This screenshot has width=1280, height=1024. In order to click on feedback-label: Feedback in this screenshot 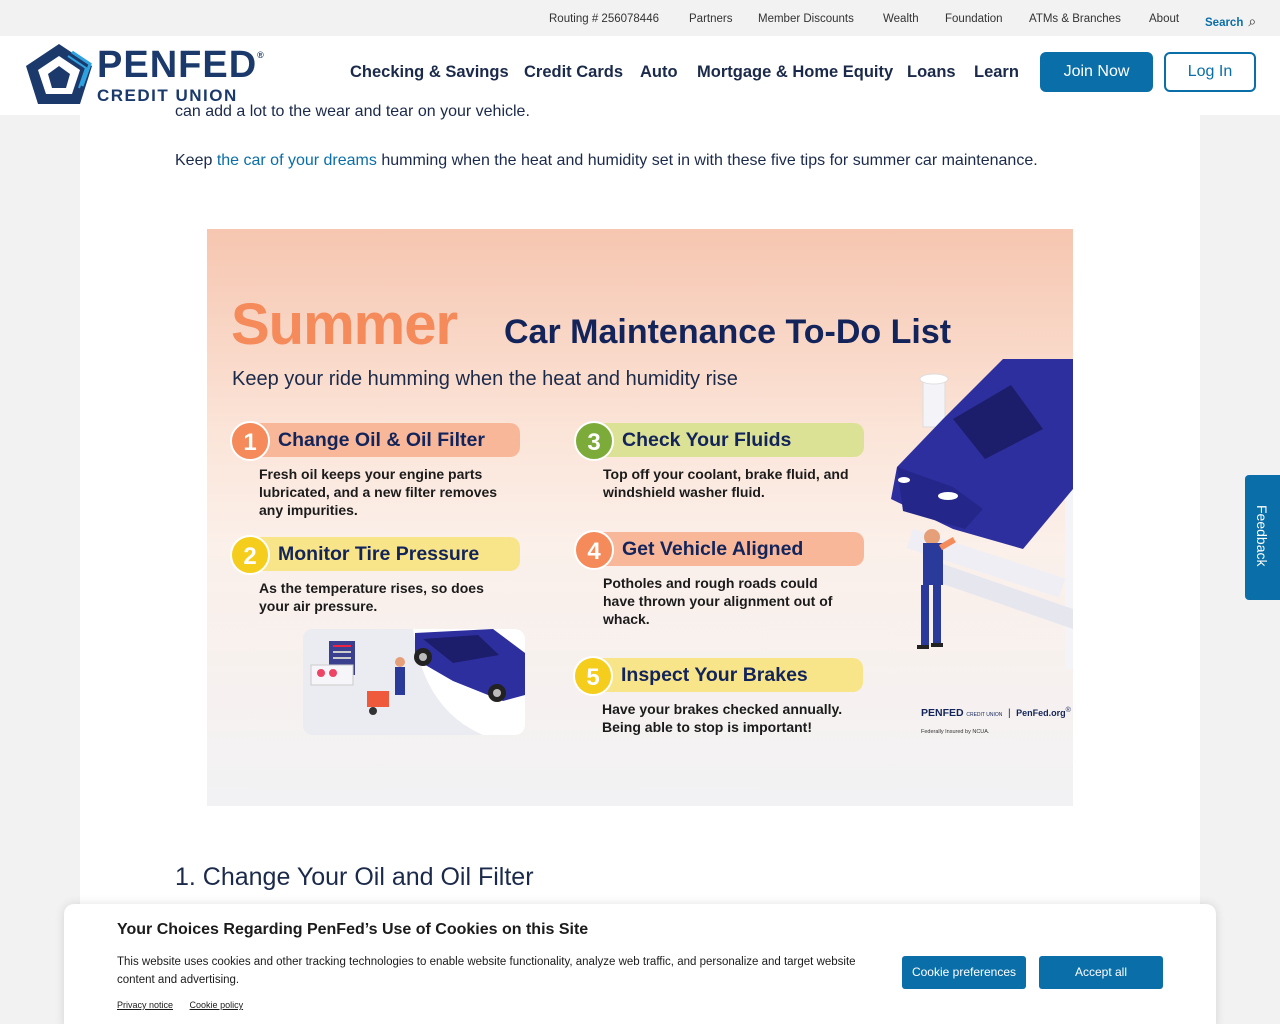, I will do `click(1262, 536)`.